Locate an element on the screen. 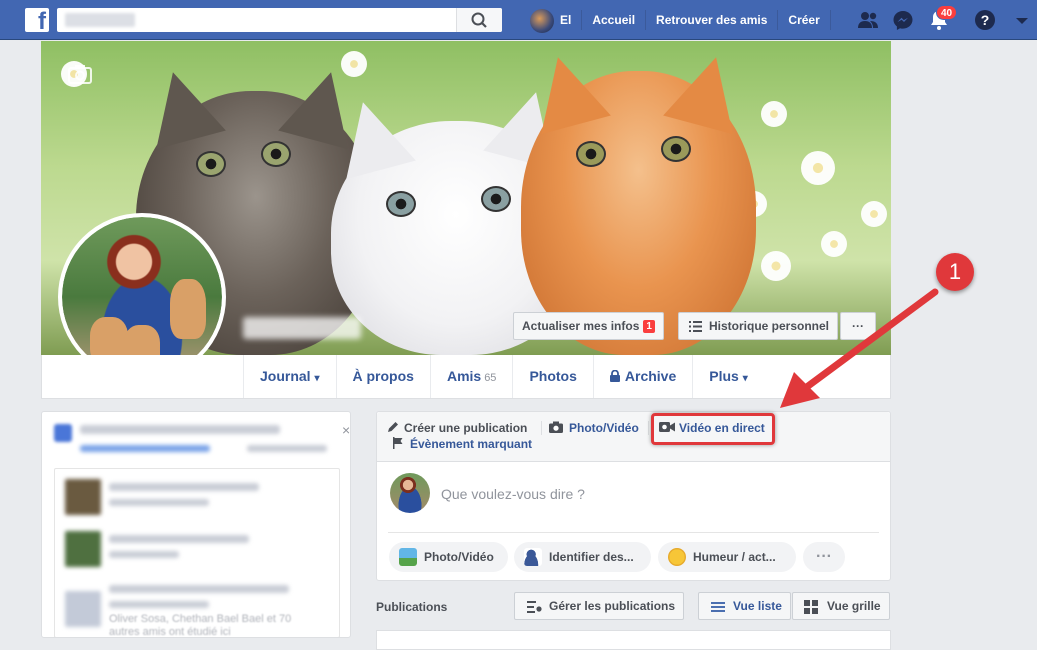  messenger-icon is located at coordinates (903, 20).